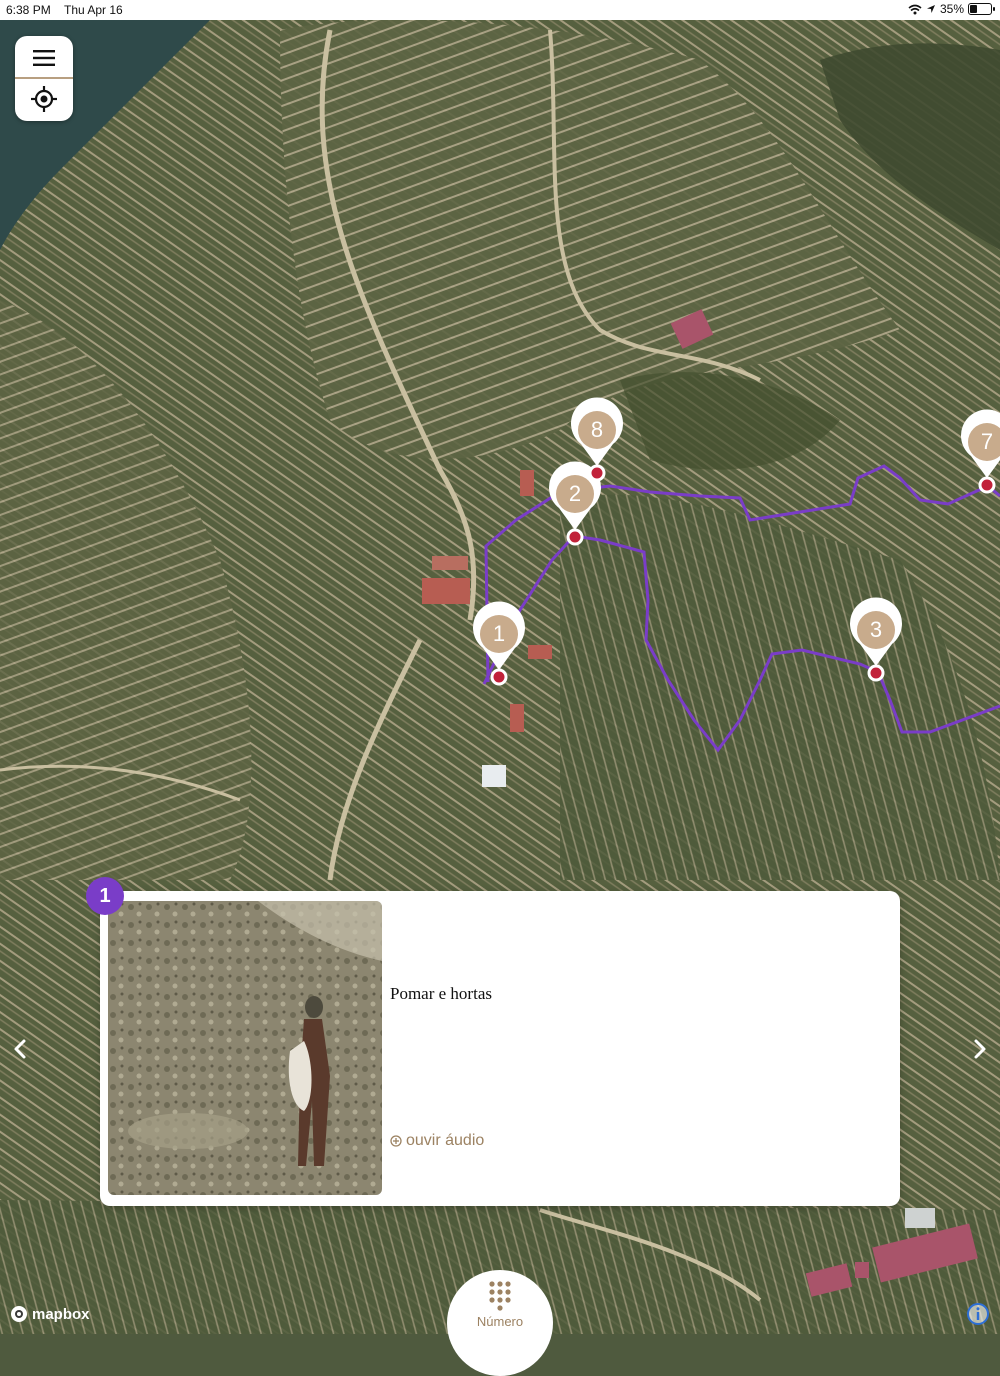  I want to click on mapbox-logo-text: mapbox, so click(61, 1314).